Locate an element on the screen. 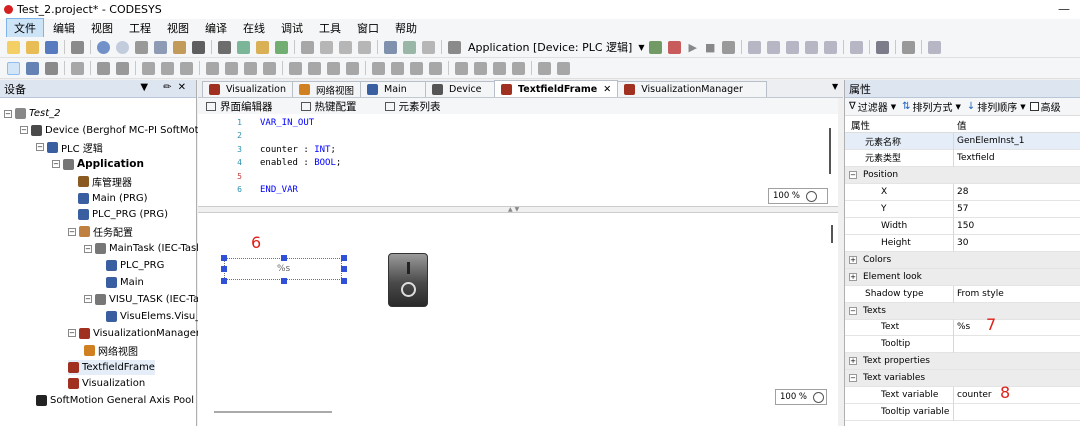  editor-tab: Main is located at coordinates (393, 89).